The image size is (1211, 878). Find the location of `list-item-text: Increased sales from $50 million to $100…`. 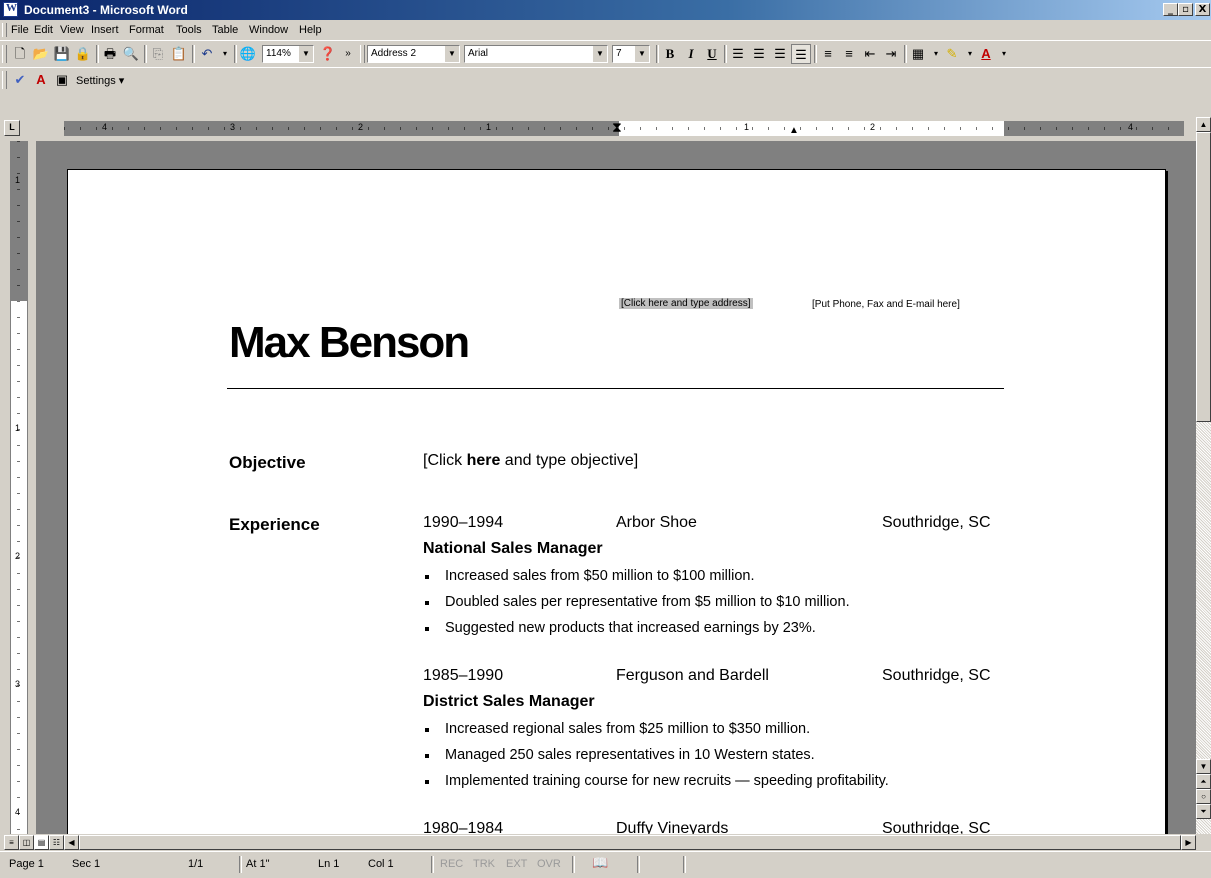

list-item-text: Increased sales from $50 million to $100… is located at coordinates (600, 576).